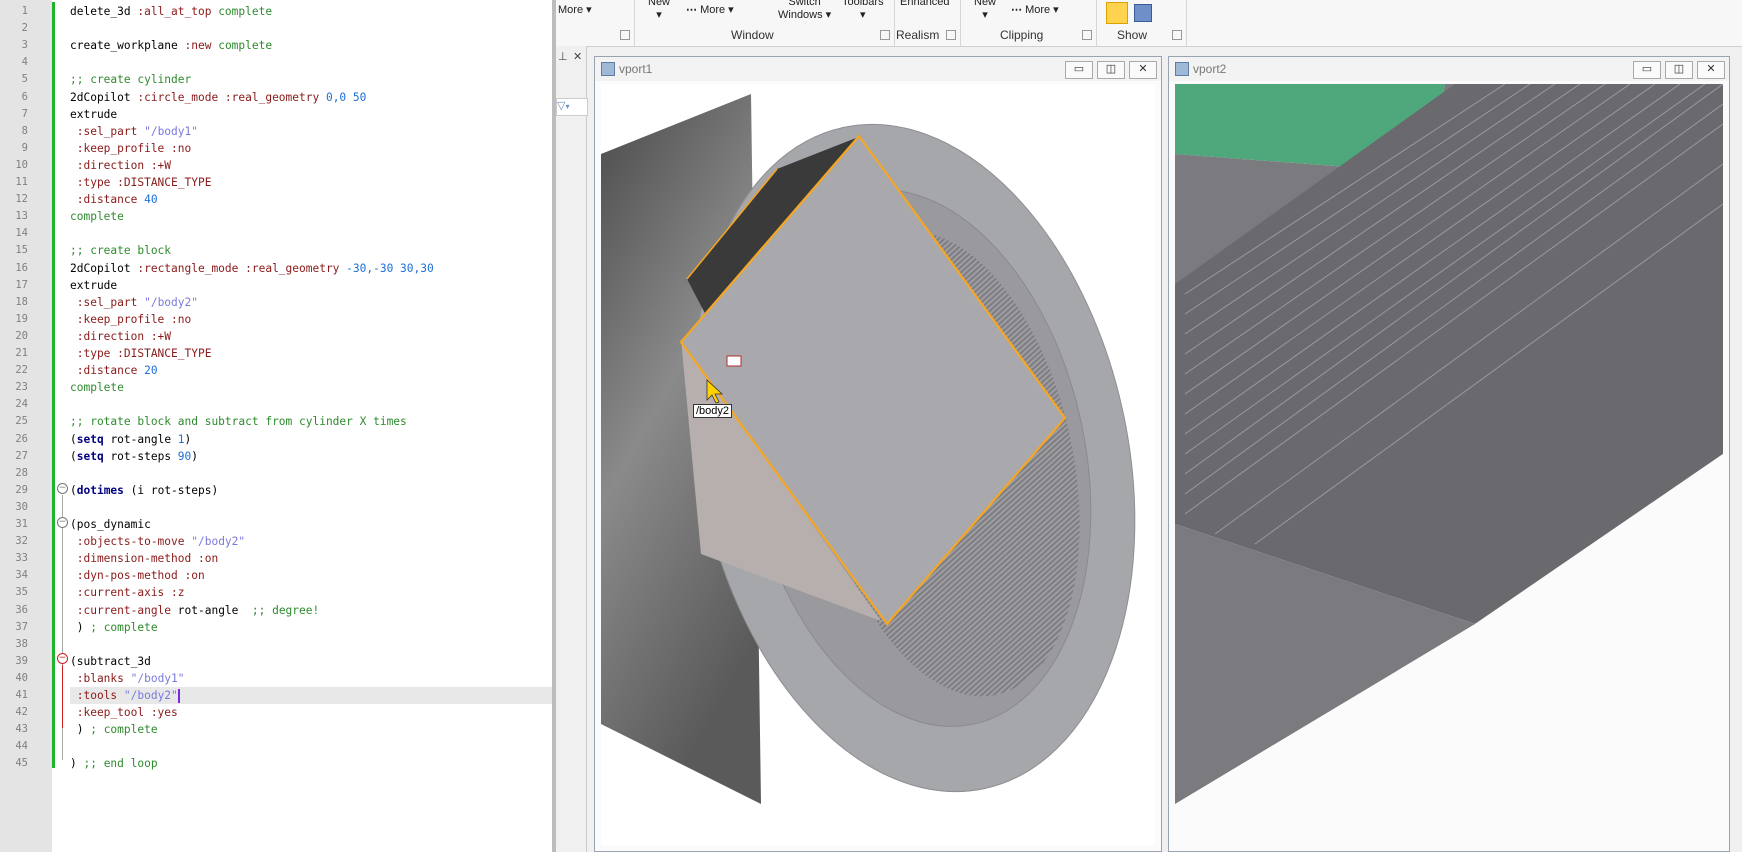 The image size is (1742, 852). Describe the element at coordinates (710, 9) in the screenshot. I see `more-button-2: ⋯ More ▾` at that location.